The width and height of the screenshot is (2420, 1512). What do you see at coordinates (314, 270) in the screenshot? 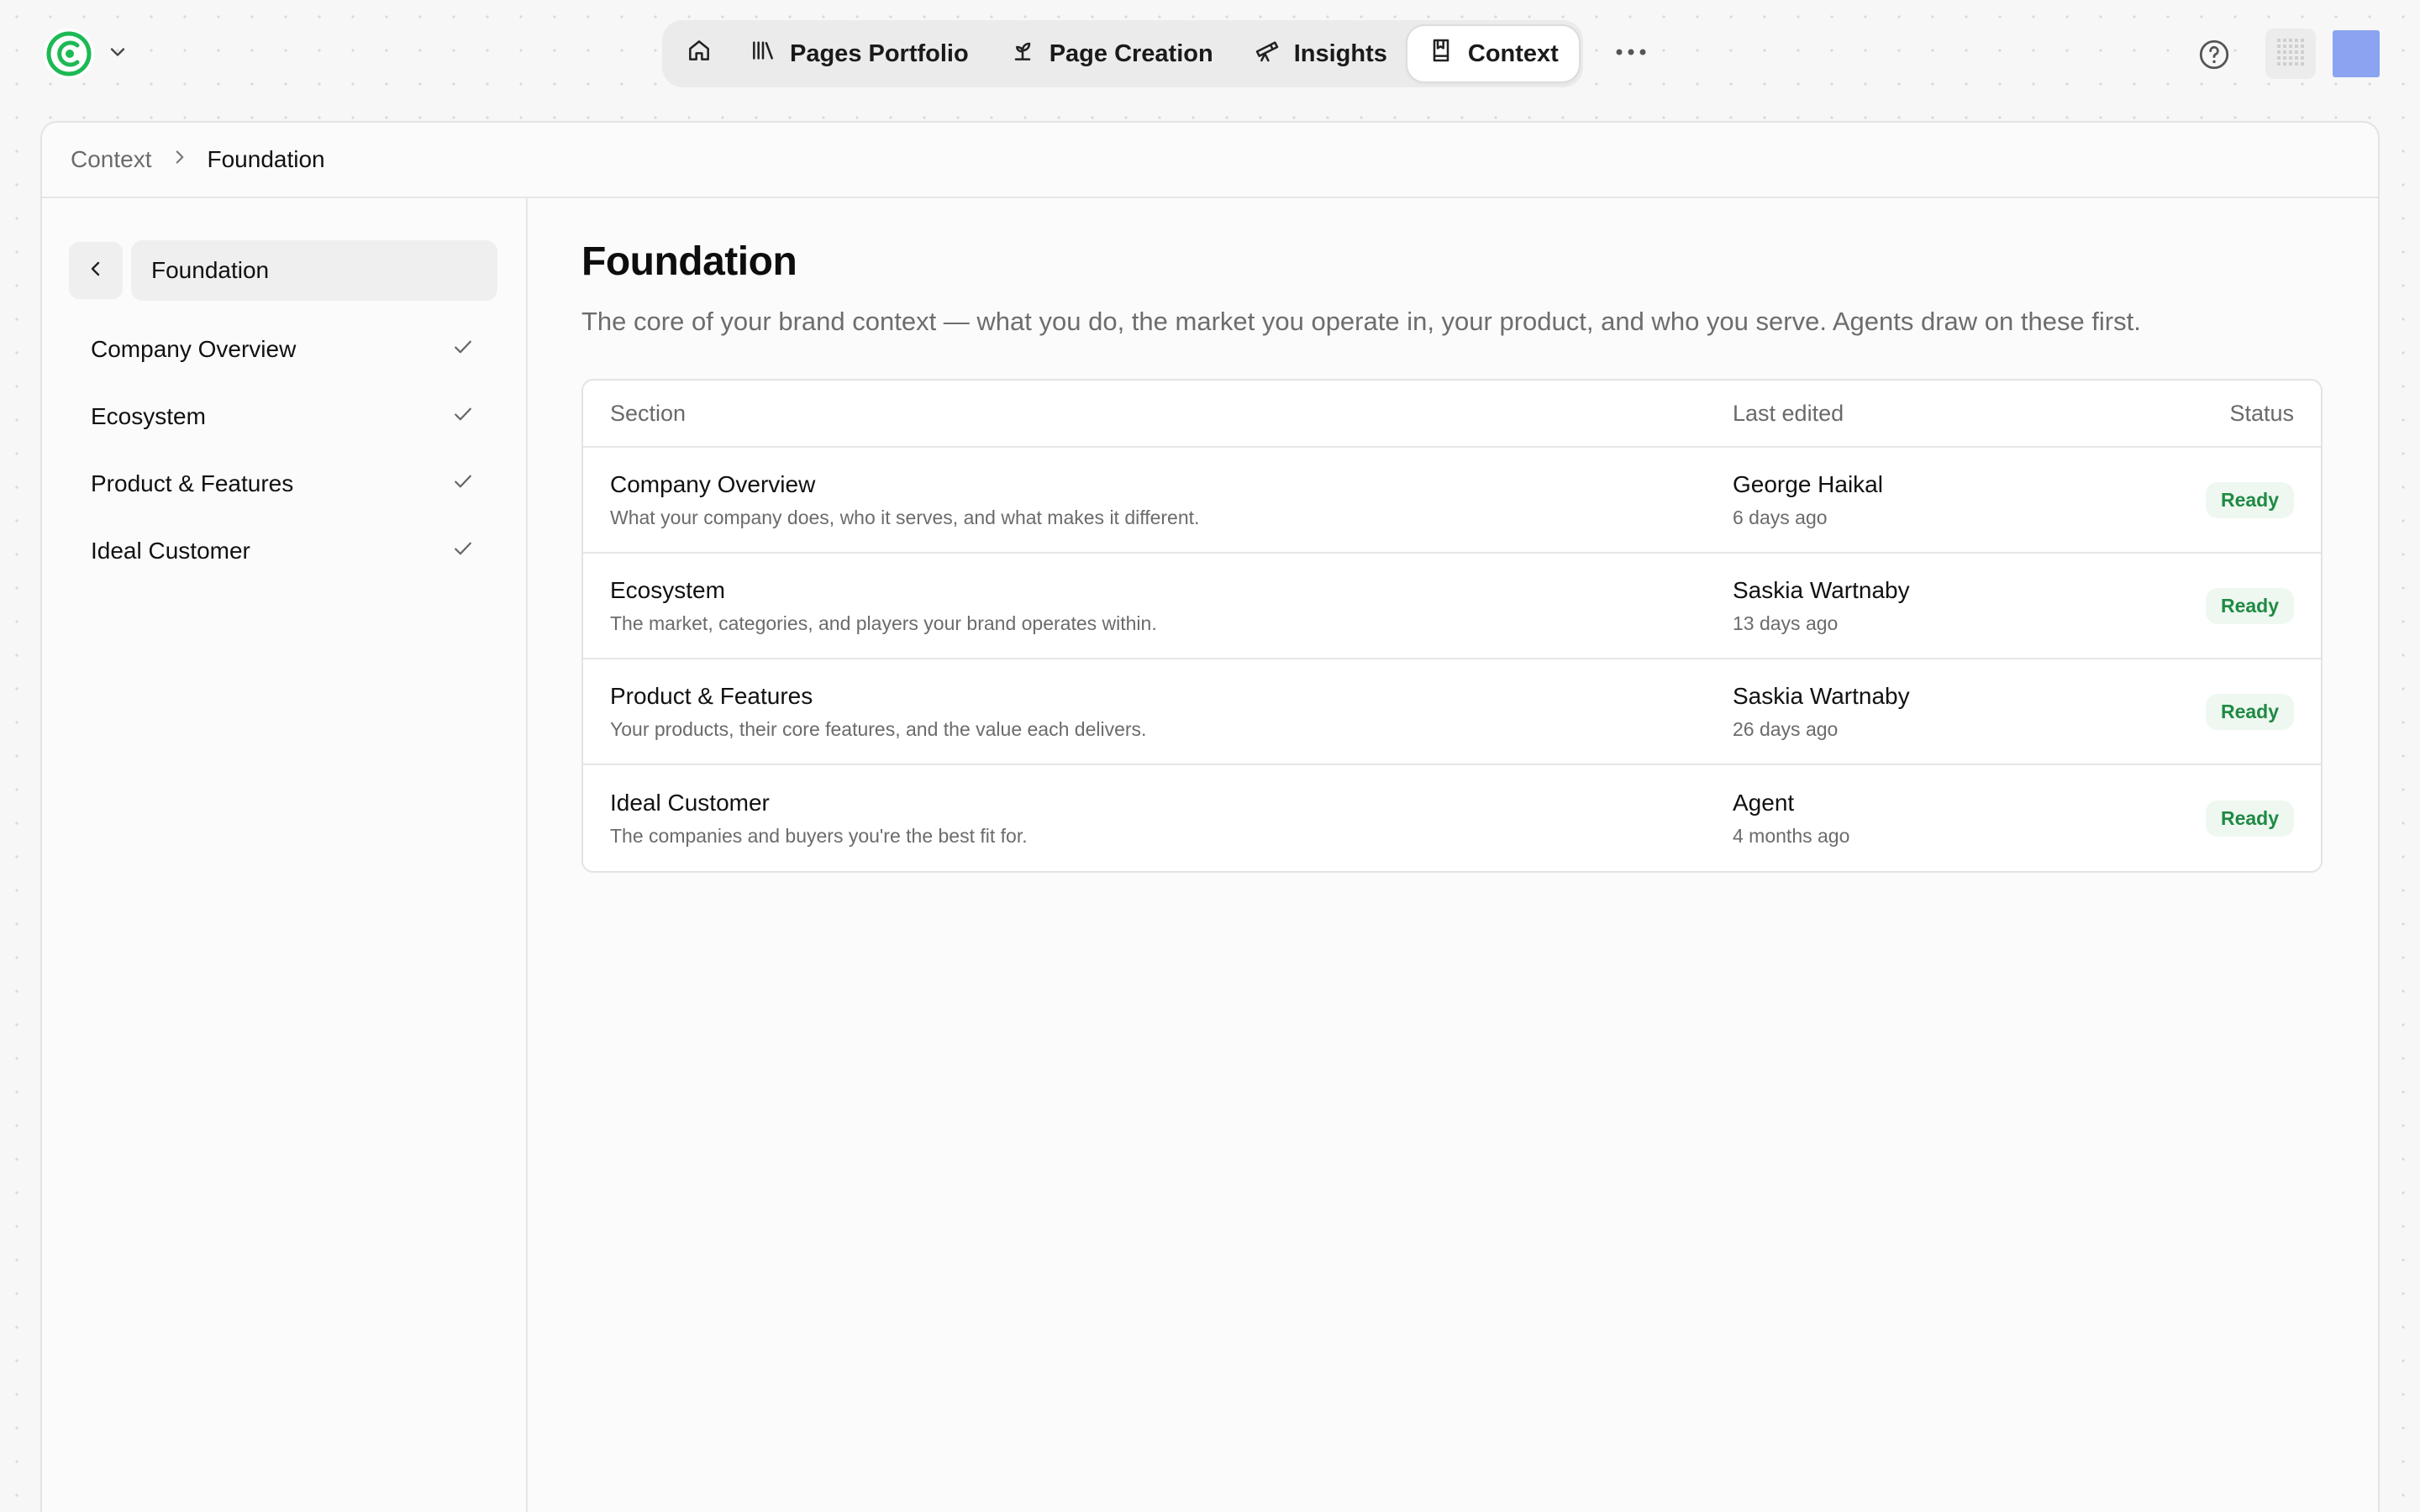
I see `sidebar-title: Foundation` at bounding box center [314, 270].